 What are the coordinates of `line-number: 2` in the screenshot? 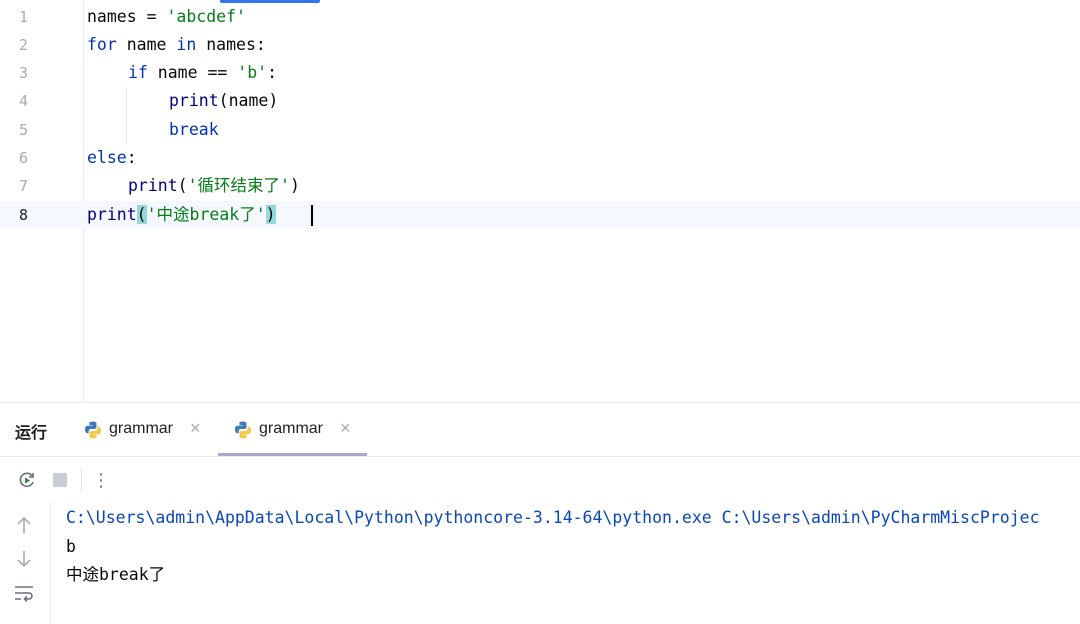 It's located at (23, 45).